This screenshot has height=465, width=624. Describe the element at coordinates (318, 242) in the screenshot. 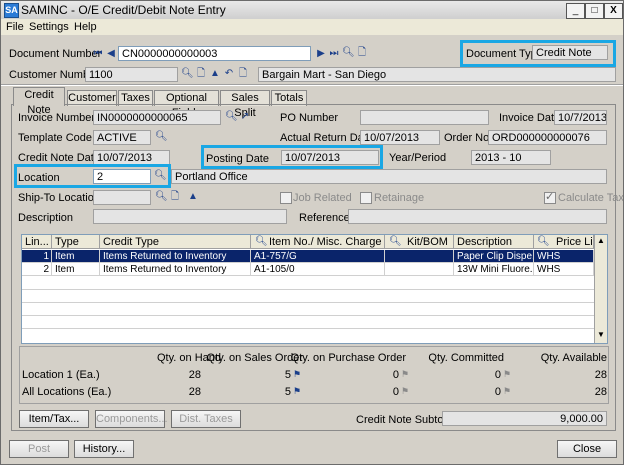

I see `column-header-item-no: Item No./ Misc. Charge` at that location.